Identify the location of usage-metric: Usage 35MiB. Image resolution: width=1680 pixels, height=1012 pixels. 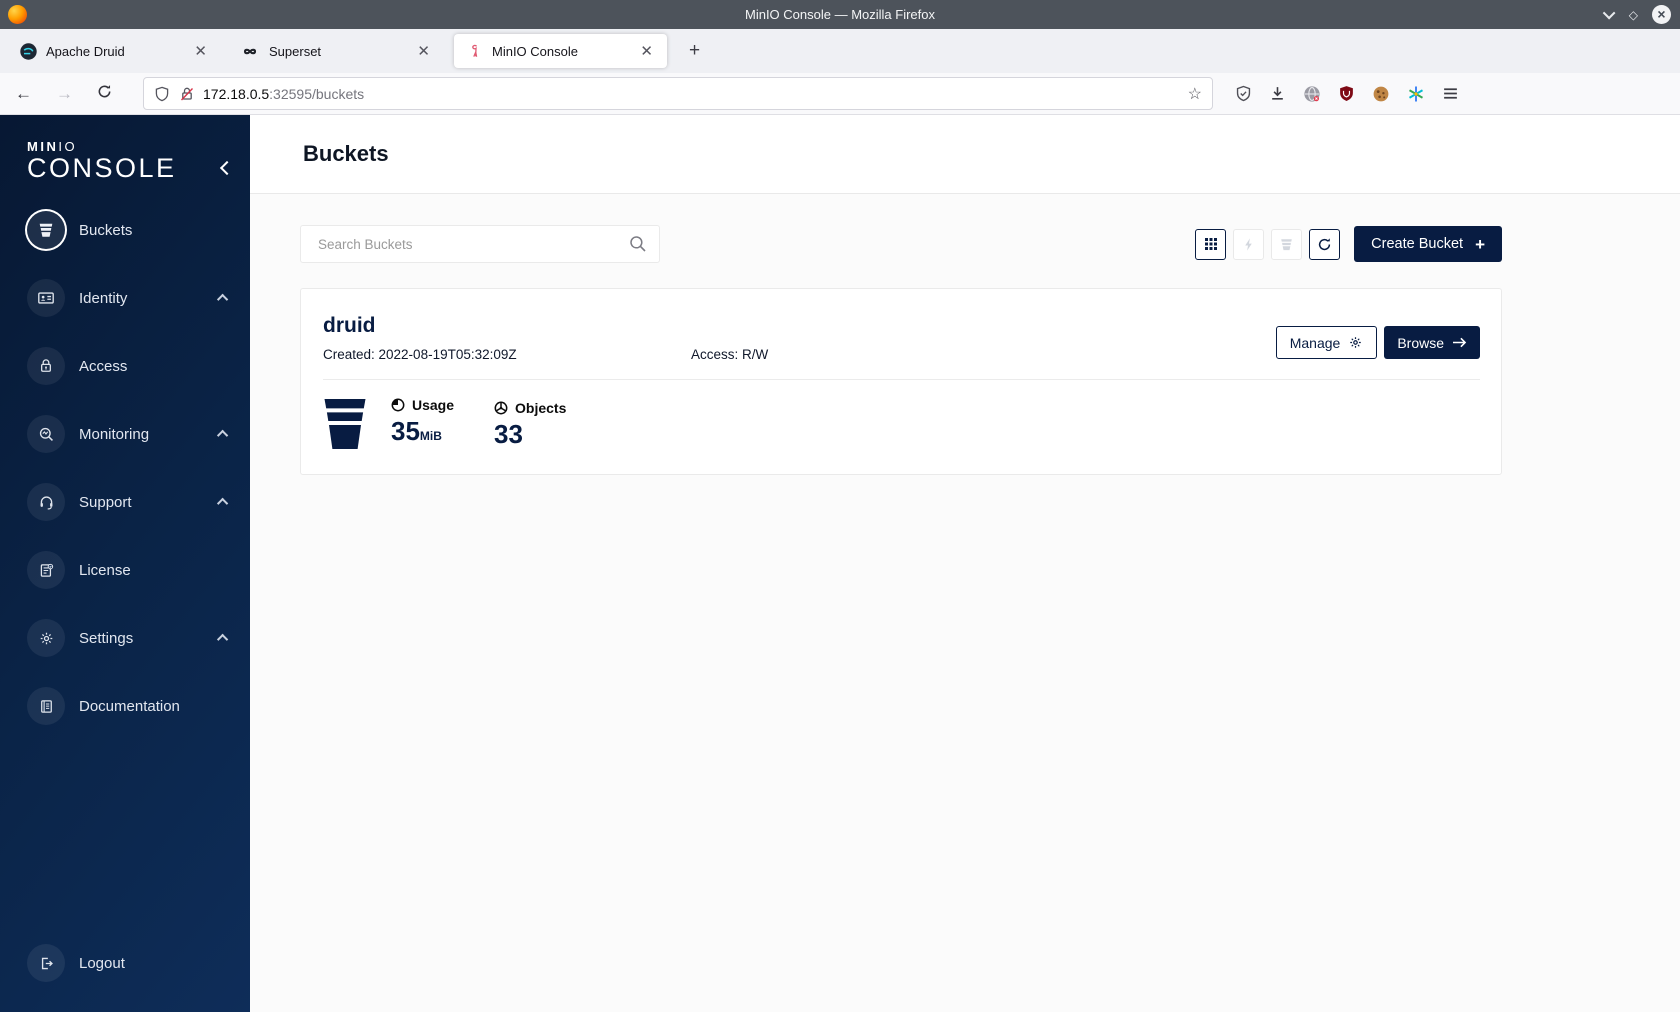
(422, 423).